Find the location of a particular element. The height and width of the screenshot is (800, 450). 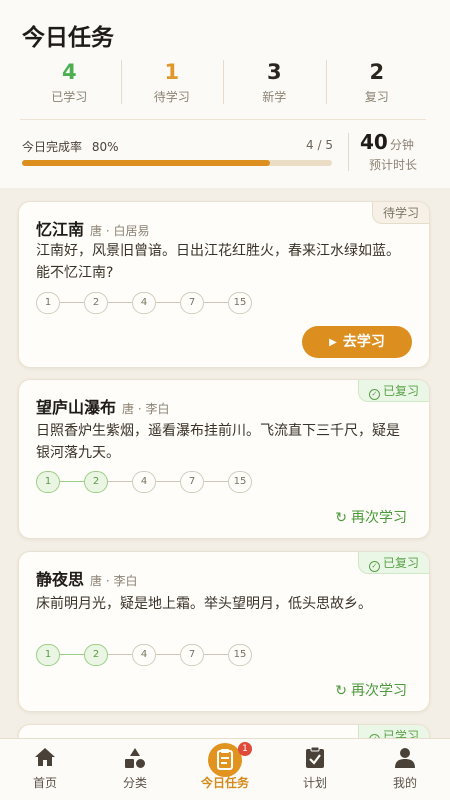

study-button: ▶ 去学习 is located at coordinates (357, 342).